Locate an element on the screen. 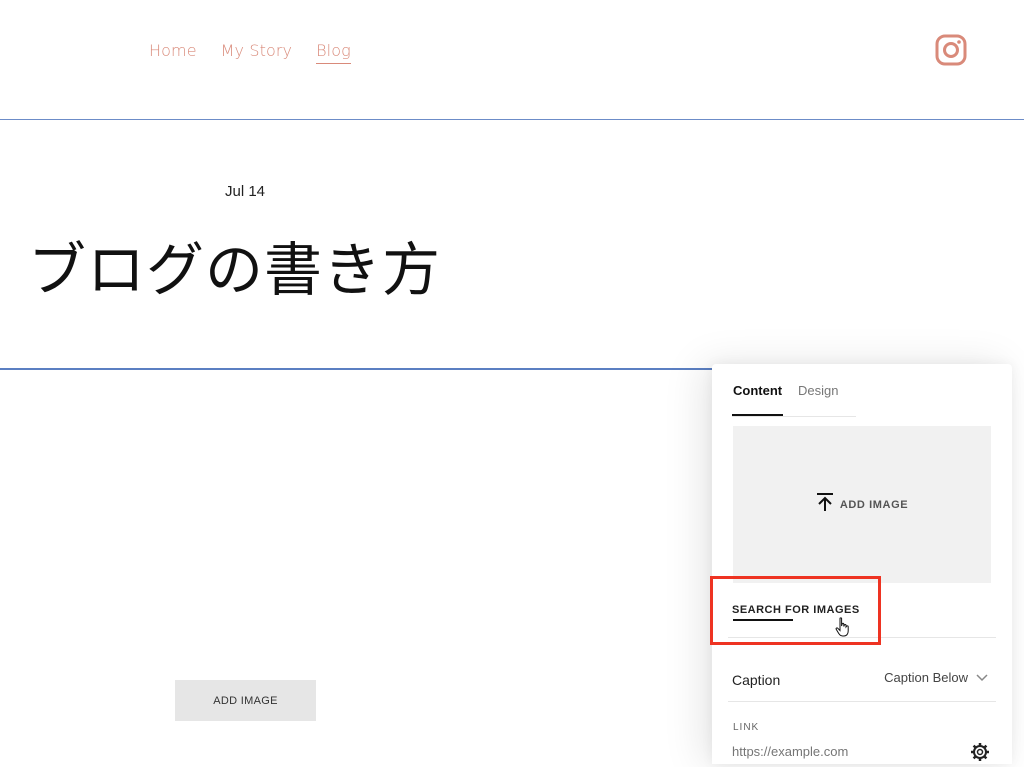  header-divider is located at coordinates (512, 119).